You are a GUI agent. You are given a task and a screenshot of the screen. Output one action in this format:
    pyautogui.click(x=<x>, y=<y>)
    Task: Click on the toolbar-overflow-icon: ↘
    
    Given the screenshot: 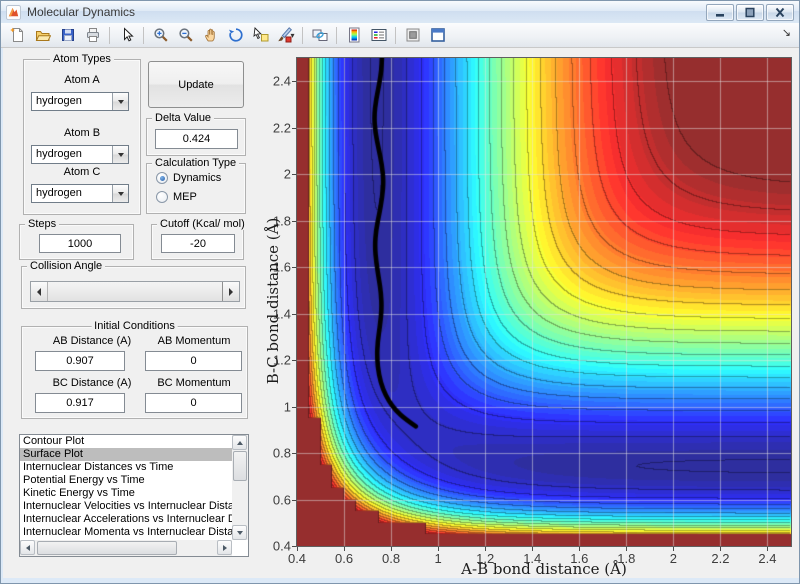 What is the action you would take?
    pyautogui.click(x=786, y=33)
    